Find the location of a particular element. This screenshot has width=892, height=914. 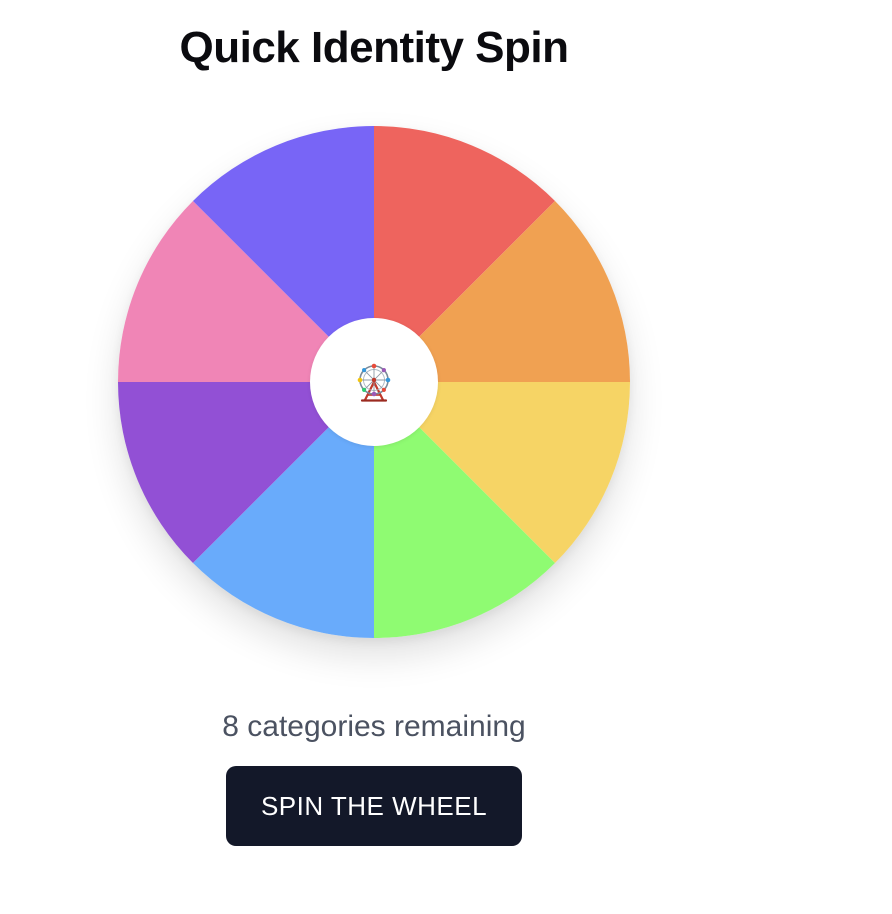

ferris-wheel-icon is located at coordinates (374, 382).